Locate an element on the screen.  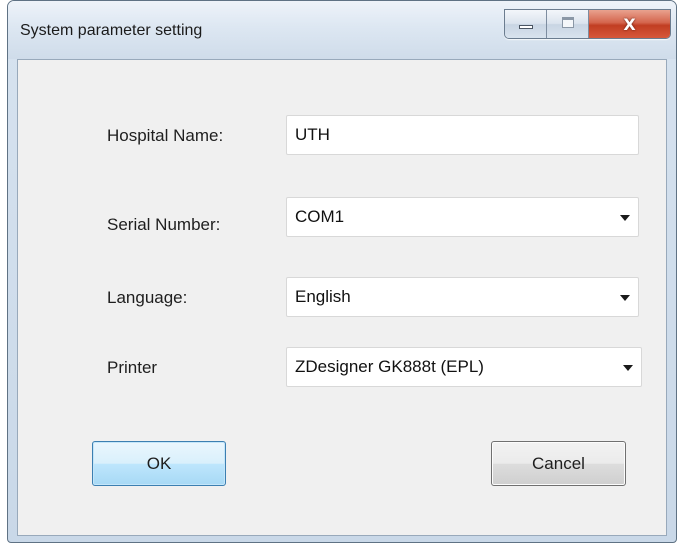
printer-select: ZDesigner GK888t (EPL) is located at coordinates (464, 367).